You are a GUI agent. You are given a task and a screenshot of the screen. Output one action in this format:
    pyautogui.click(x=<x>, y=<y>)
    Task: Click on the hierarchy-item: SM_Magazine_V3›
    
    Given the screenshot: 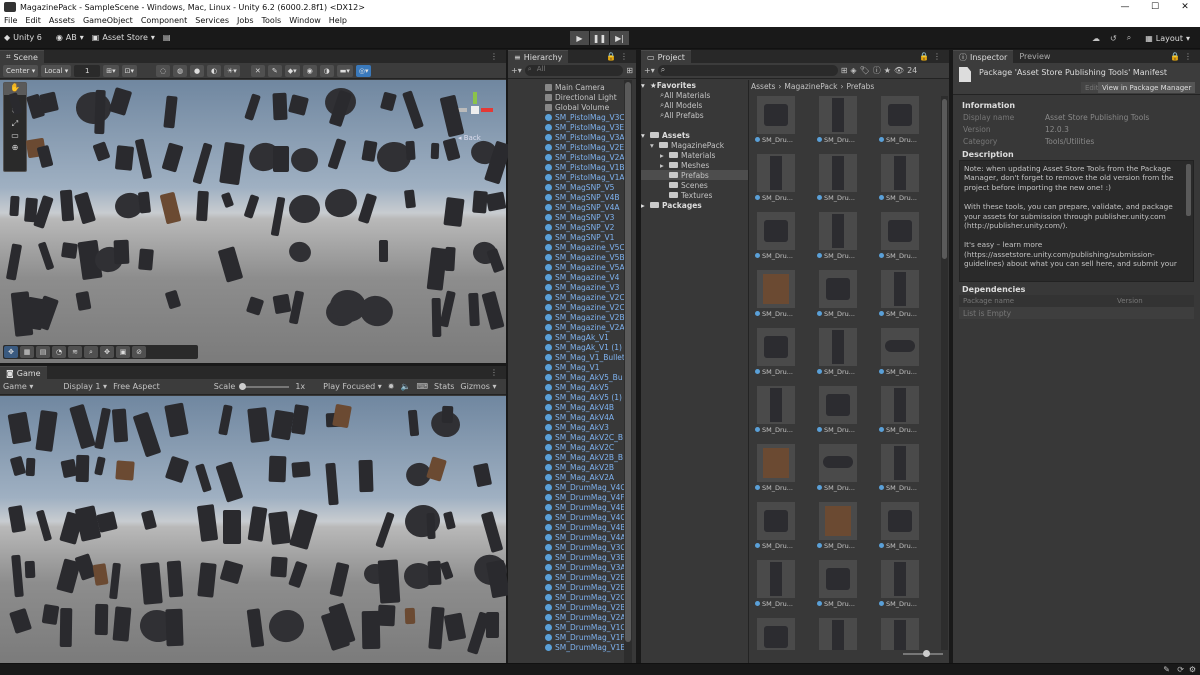 What is the action you would take?
    pyautogui.click(x=572, y=287)
    